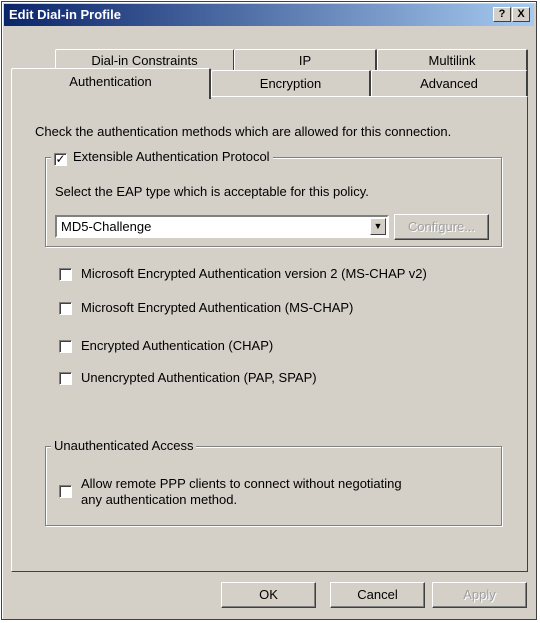 This screenshot has height=623, width=540. I want to click on eap-label: Extensible Authentication Protocol, so click(171, 156).